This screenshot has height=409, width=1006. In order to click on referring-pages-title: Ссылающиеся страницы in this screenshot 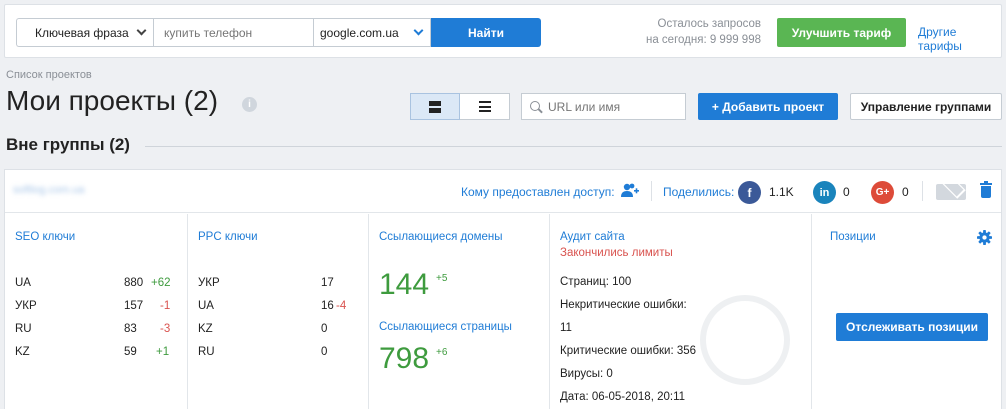, I will do `click(445, 327)`.